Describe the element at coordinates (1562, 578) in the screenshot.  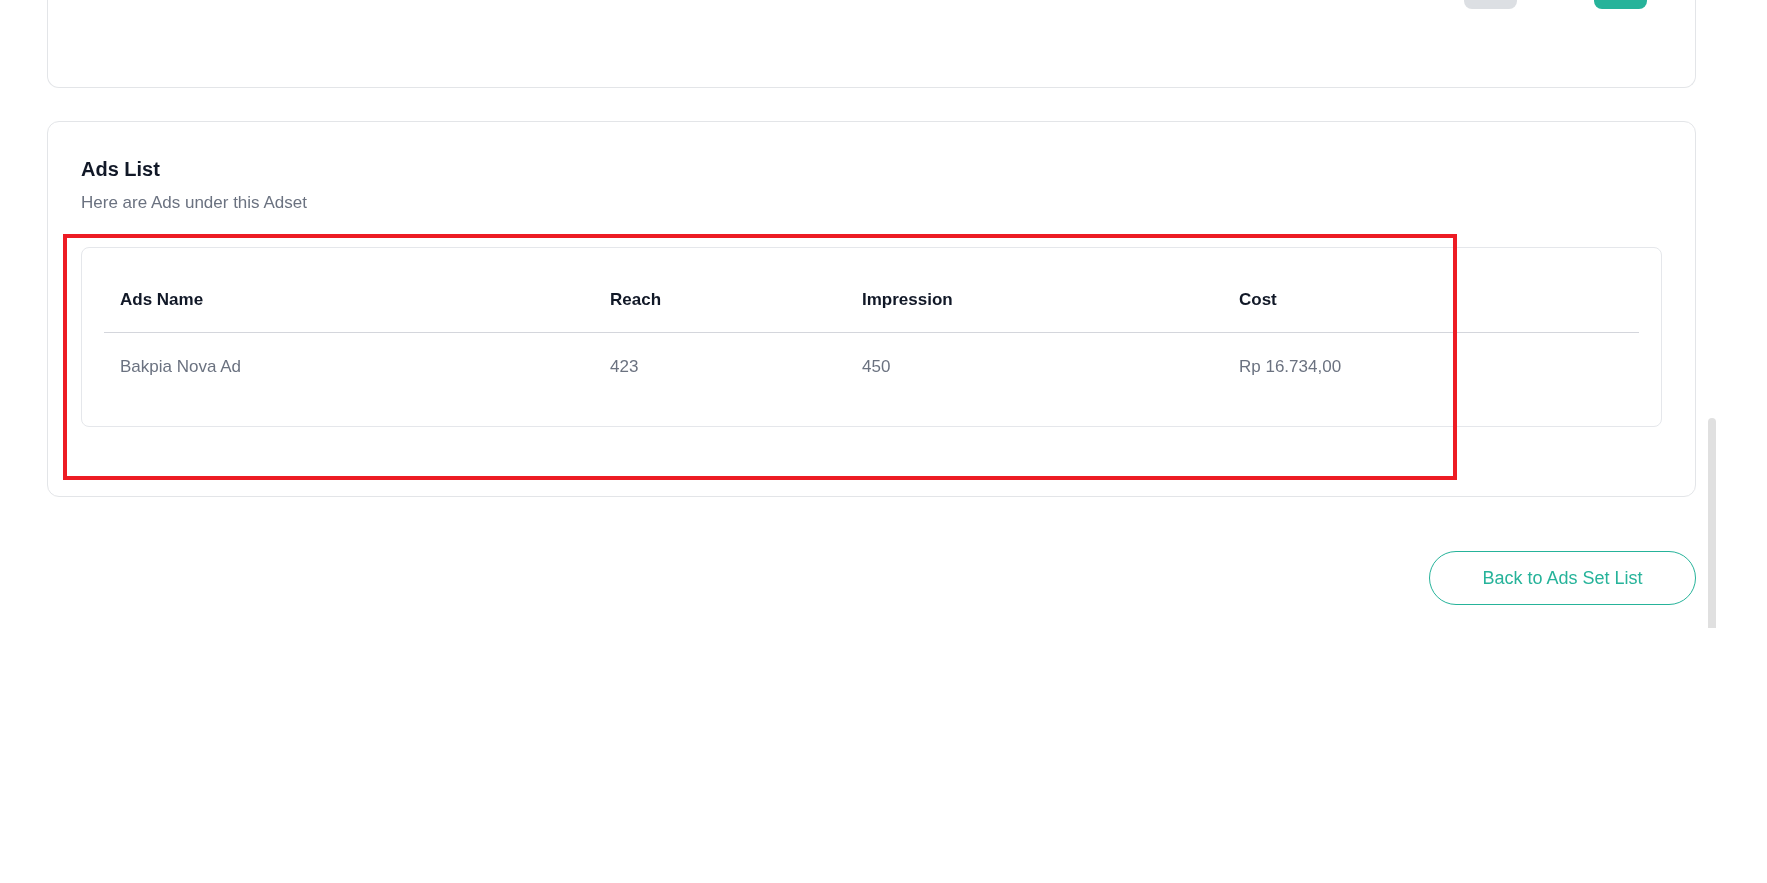
I see `back-button: Back to Ads Set List` at that location.